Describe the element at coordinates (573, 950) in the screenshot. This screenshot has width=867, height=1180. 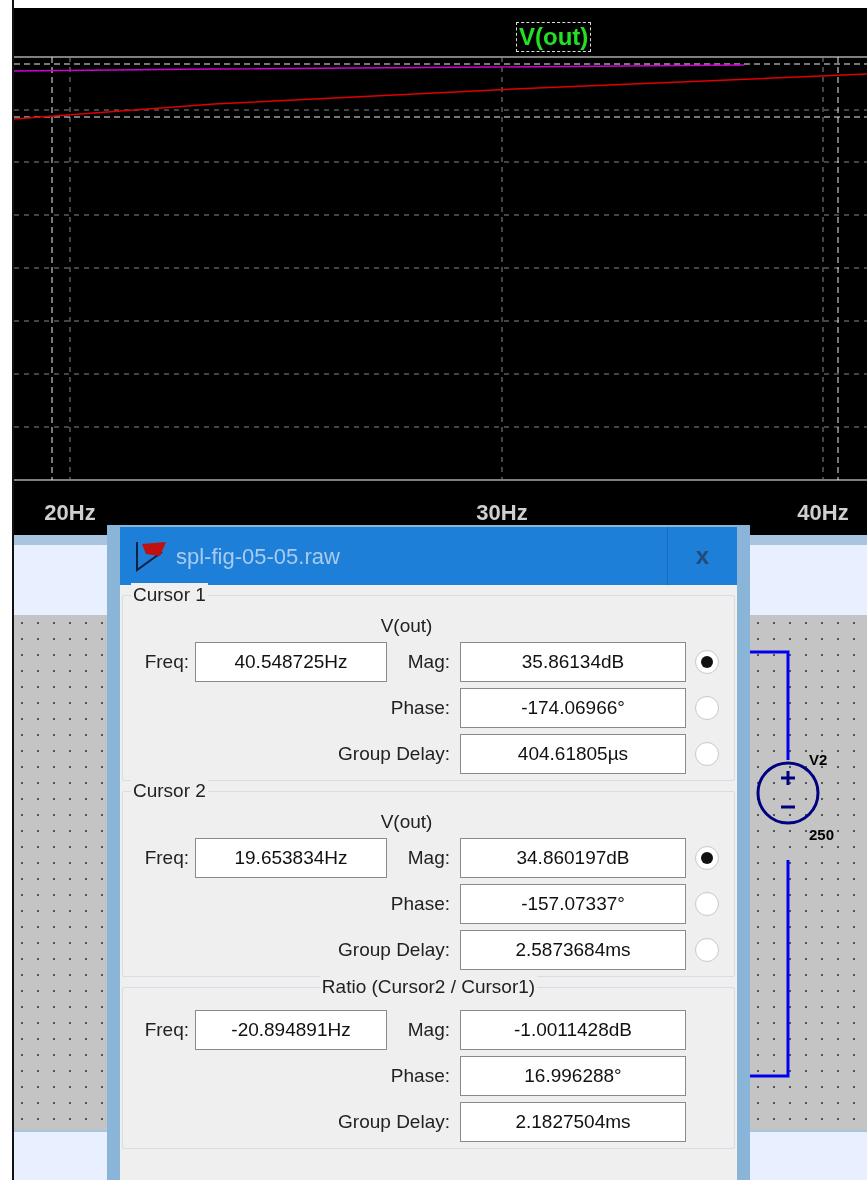
I see `value-field: 2.5873684ms` at that location.